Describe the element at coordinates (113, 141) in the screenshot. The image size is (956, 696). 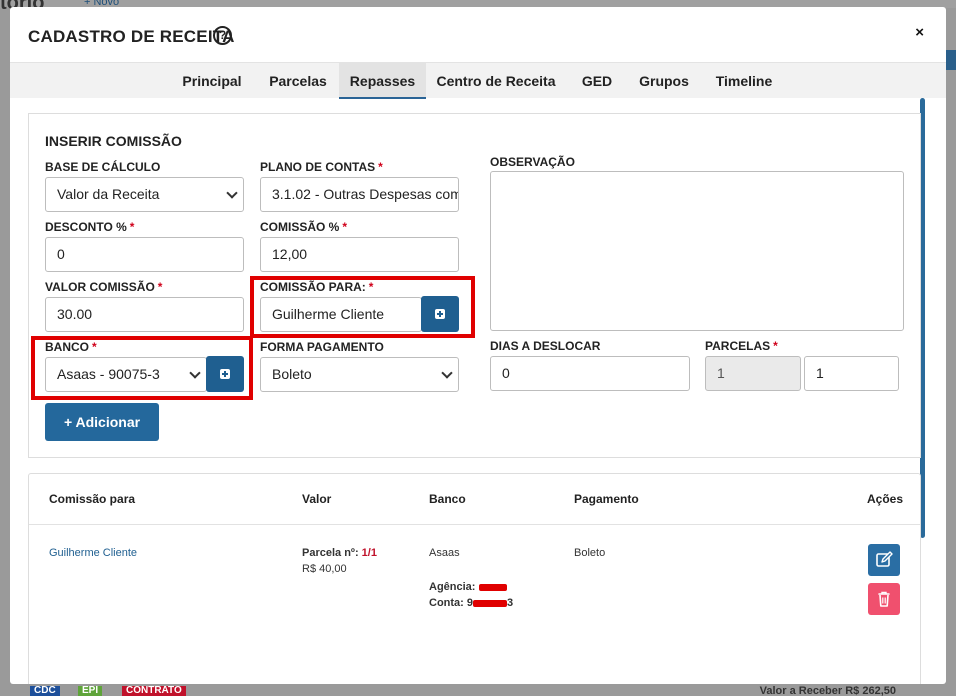
I see `section-title: INSERIR COMISSÃO` at that location.